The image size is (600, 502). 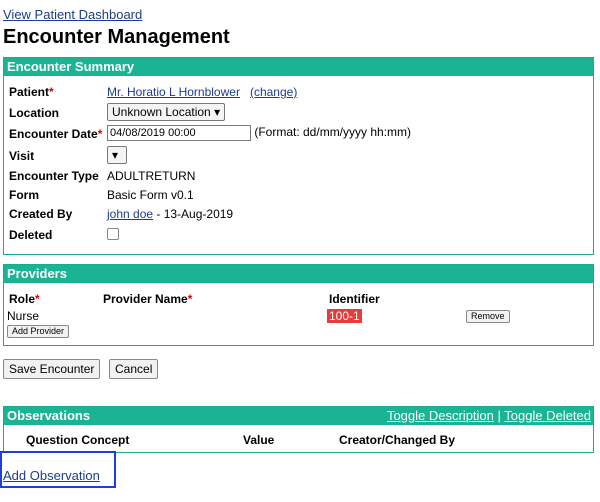 What do you see at coordinates (150, 195) in the screenshot?
I see `form-value: Basic Form v0.1` at bounding box center [150, 195].